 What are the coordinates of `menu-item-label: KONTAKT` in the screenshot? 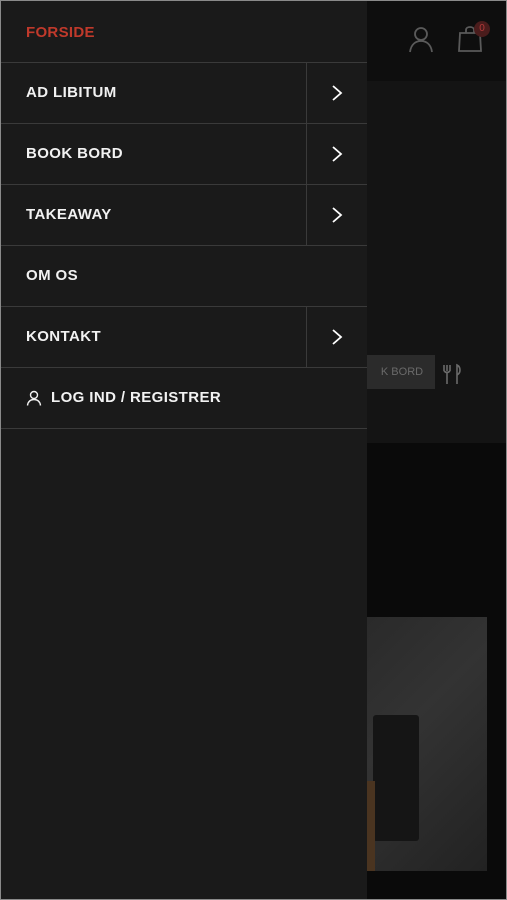 It's located at (64, 336).